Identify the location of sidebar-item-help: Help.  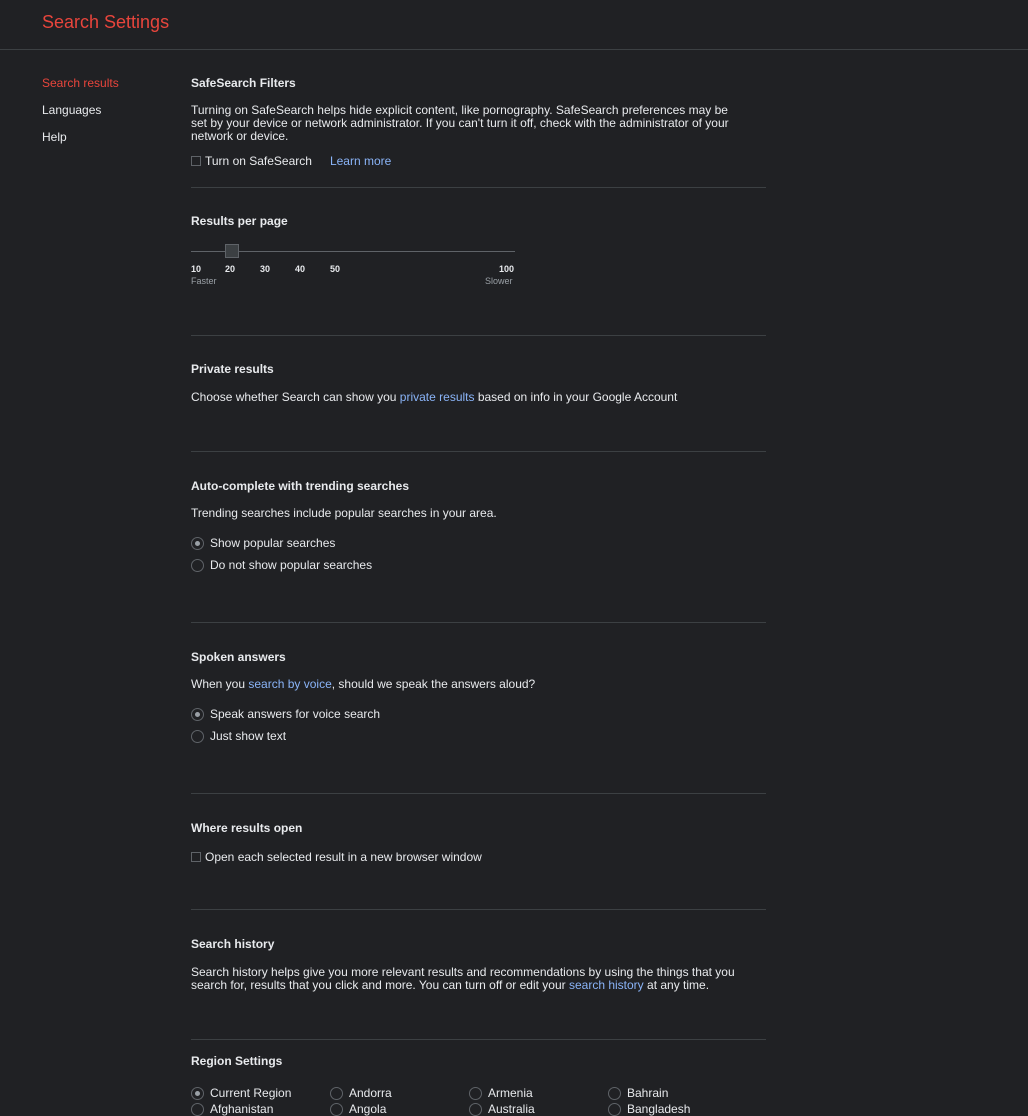
(102, 143).